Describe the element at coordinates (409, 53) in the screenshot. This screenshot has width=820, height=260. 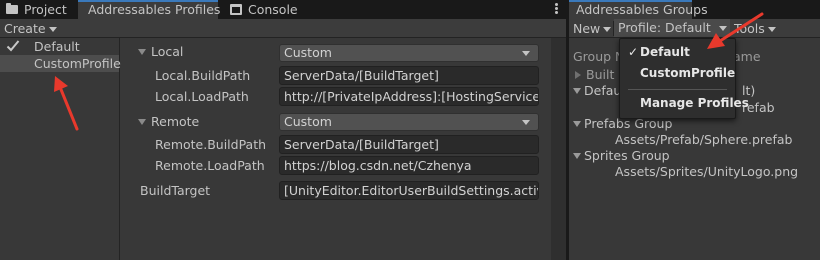
I see `local-mode-dropdown: Custom` at that location.